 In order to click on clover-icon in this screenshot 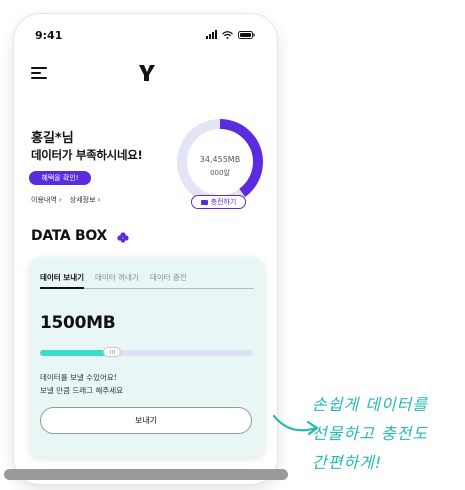, I will do `click(123, 237)`.